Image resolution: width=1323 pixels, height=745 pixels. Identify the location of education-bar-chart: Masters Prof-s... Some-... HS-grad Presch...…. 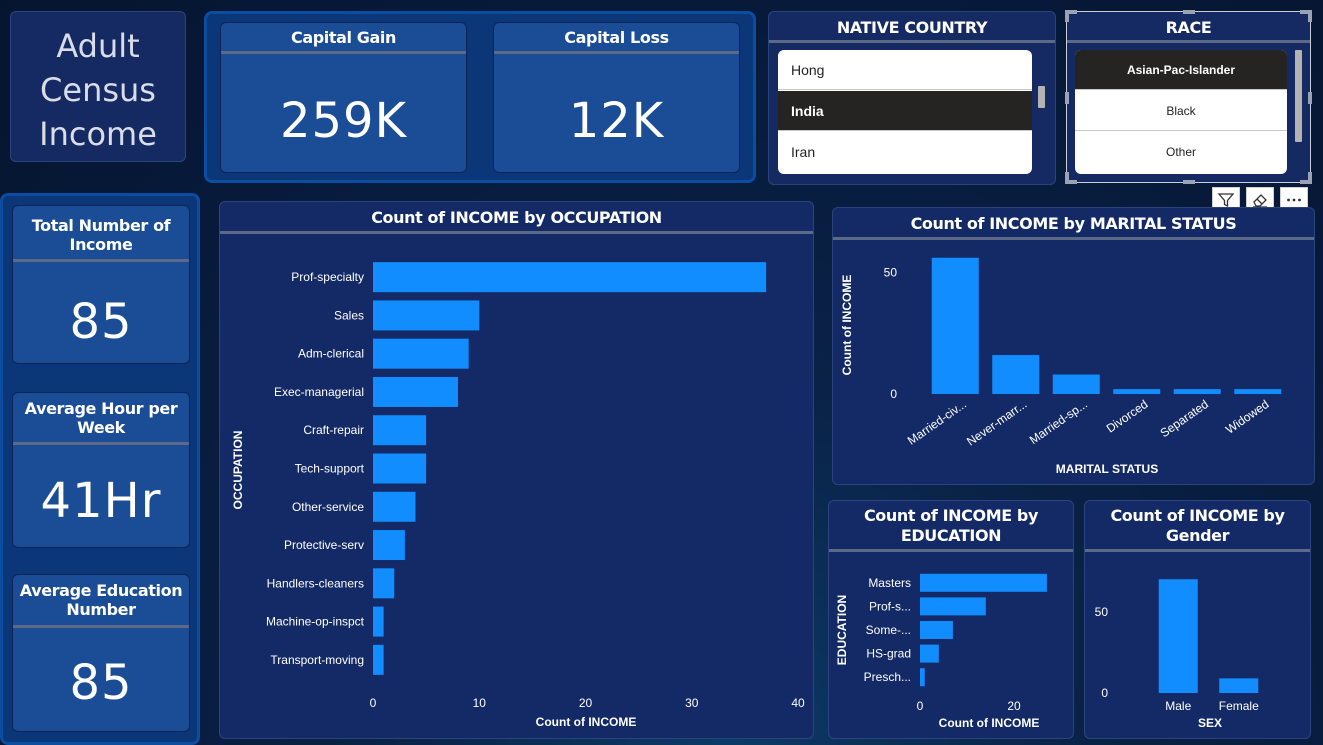
(941, 651).